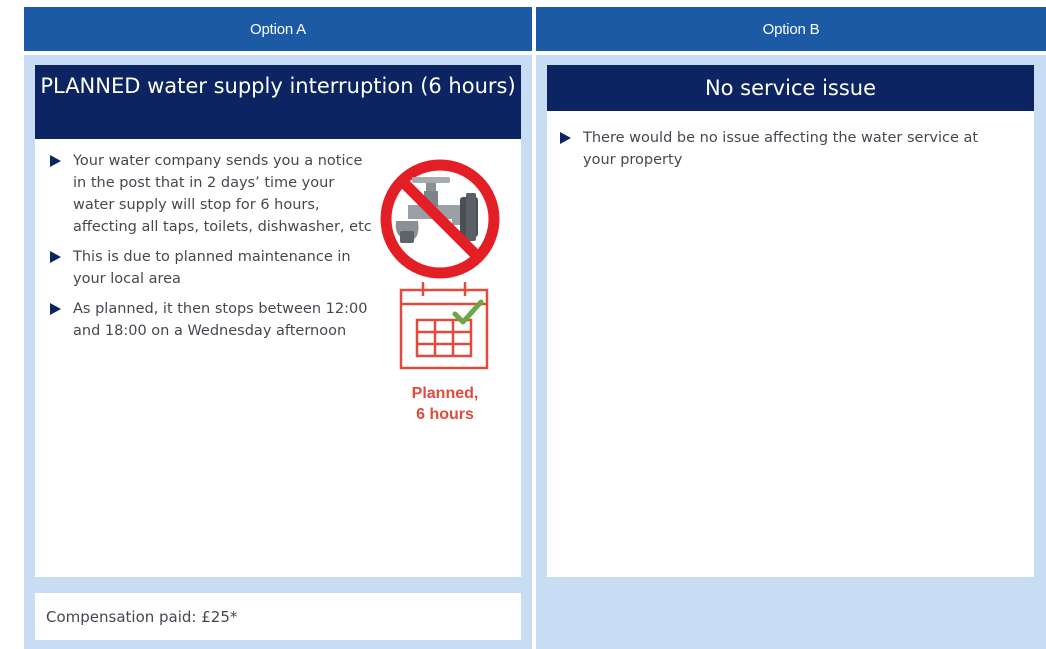 The image size is (1046, 649). What do you see at coordinates (445, 404) in the screenshot?
I see `planned-caption: Planned, 6 hours` at bounding box center [445, 404].